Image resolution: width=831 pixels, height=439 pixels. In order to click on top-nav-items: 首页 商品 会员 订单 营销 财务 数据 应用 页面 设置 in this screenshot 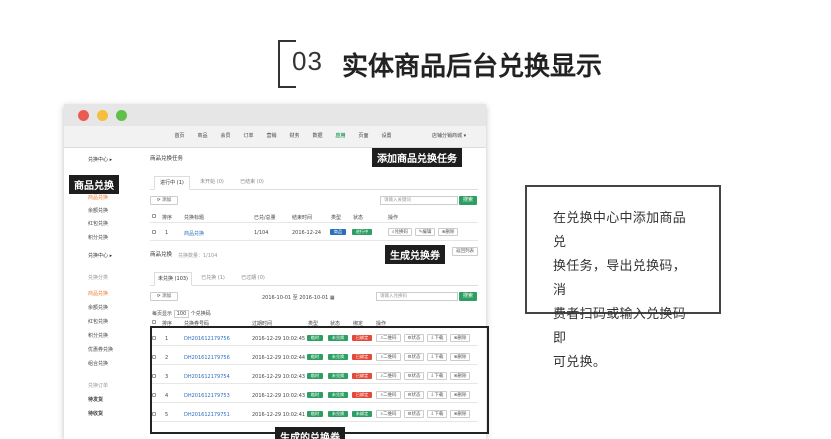, I will do `click(283, 135)`.